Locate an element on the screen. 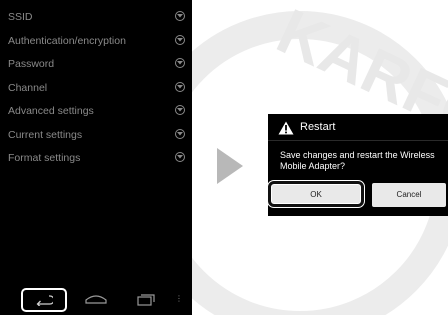  menu-item-label: Channel is located at coordinates (28, 87).